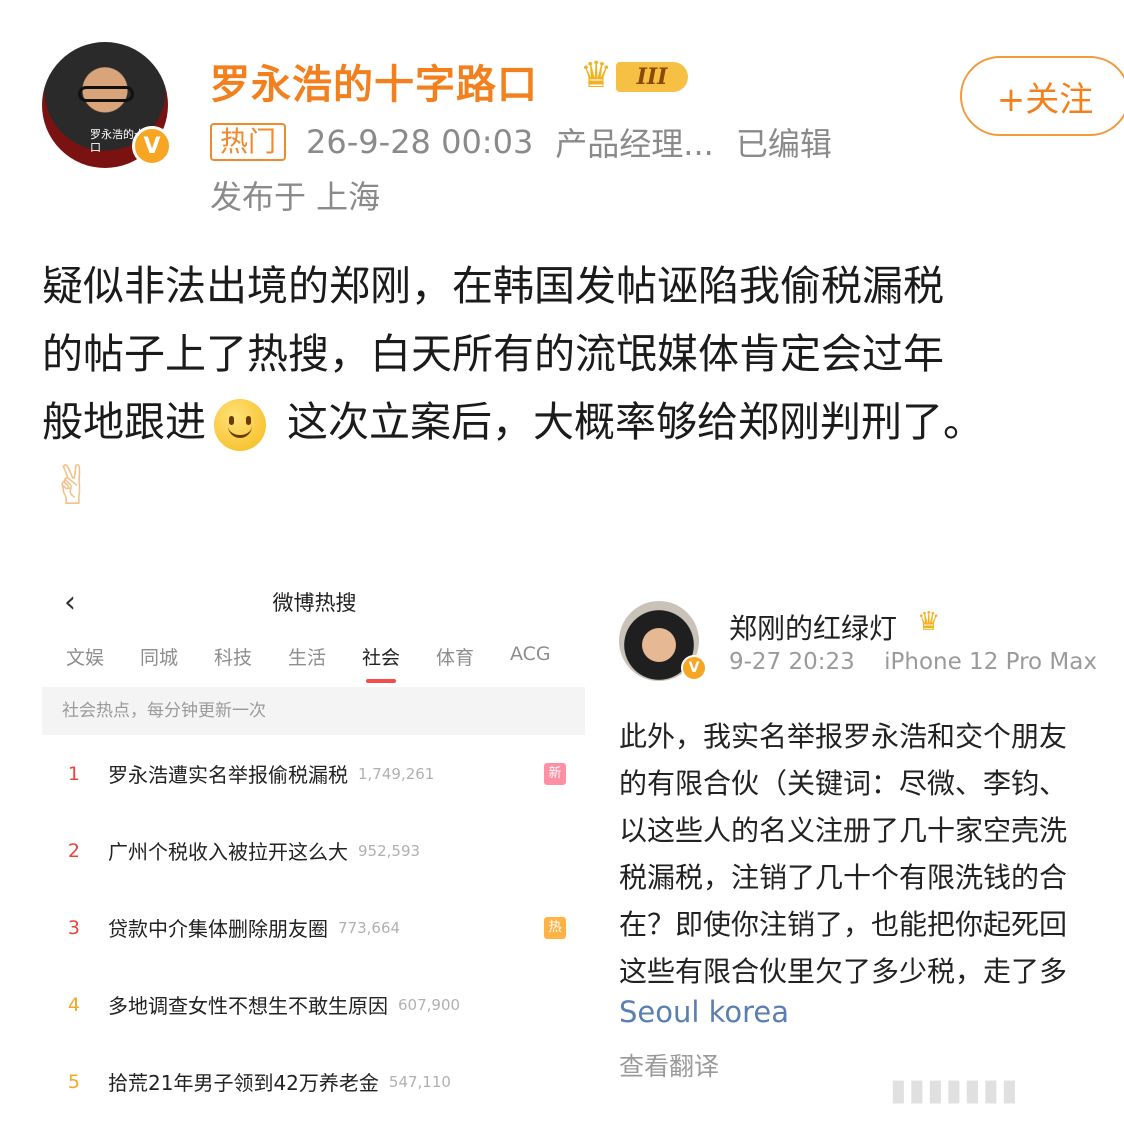 The height and width of the screenshot is (1131, 1124). Describe the element at coordinates (955, 1090) in the screenshot. I see `watermark: ▮▮▮▮▮▮▮` at that location.